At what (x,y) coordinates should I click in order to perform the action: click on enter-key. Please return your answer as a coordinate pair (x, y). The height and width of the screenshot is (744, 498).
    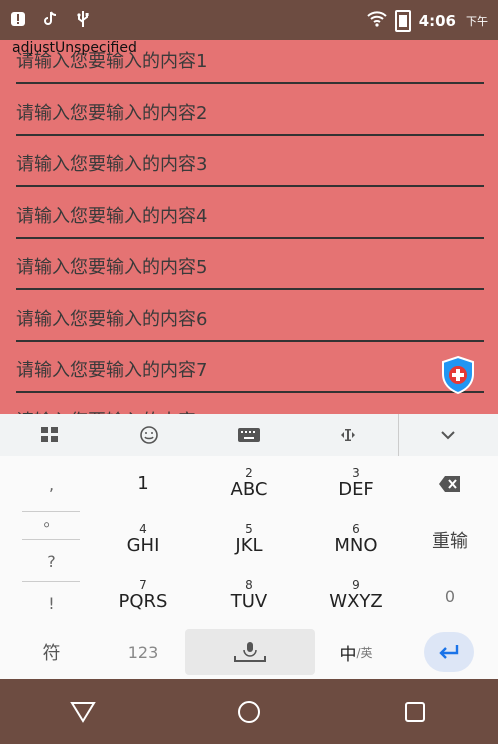
    Looking at the image, I should click on (449, 652).